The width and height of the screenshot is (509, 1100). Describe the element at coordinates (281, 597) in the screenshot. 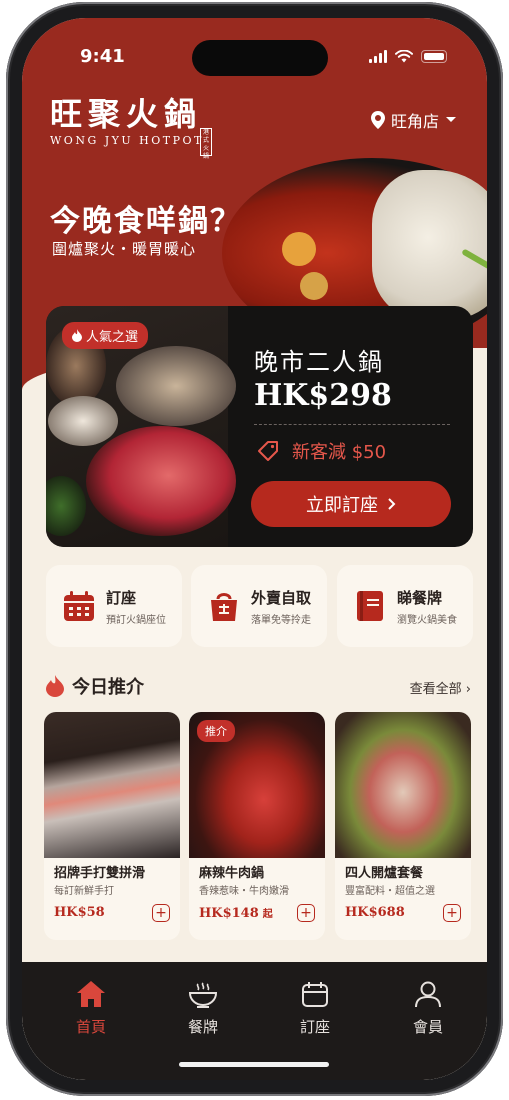

I see `quick-action-title: 外賣自取` at that location.